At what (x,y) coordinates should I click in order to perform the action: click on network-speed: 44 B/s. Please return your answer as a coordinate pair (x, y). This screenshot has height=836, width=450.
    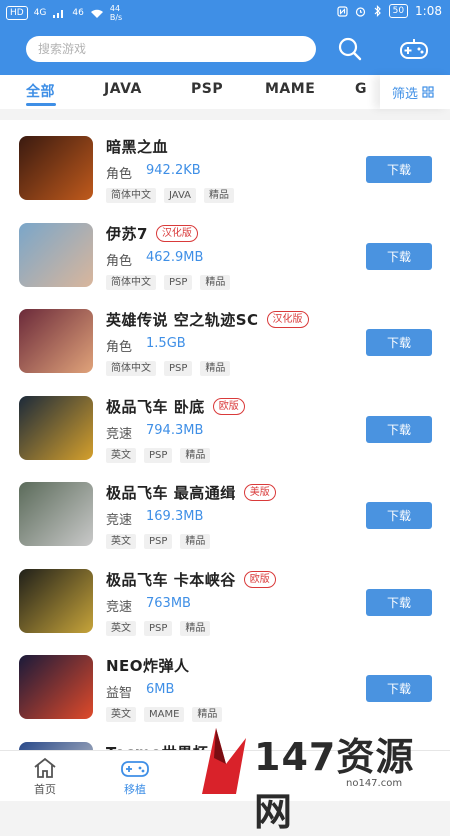
    Looking at the image, I should click on (116, 13).